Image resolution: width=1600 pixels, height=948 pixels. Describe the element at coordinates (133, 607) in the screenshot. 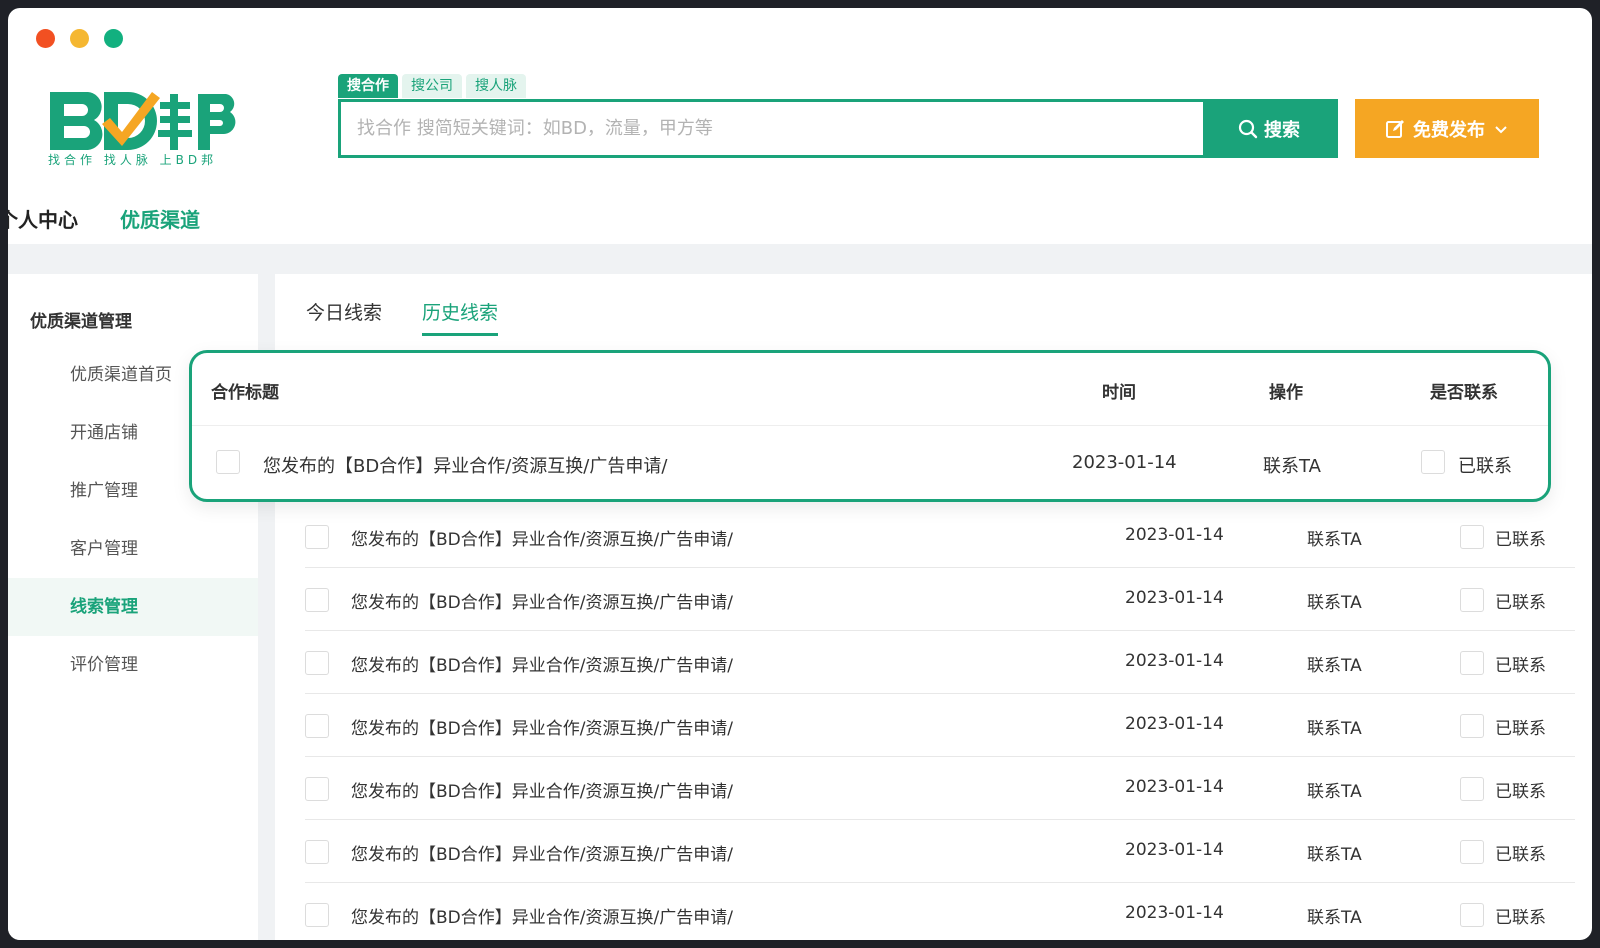

I see `sidebar-item-leads: 线索管理` at that location.